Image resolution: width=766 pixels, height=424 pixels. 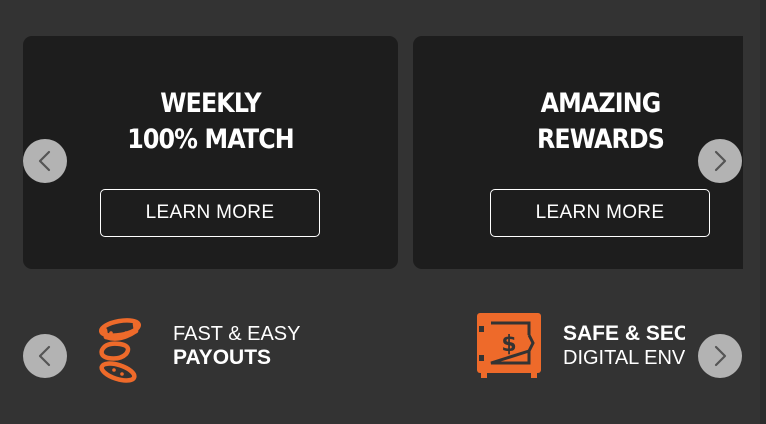 What do you see at coordinates (590, 122) in the screenshot?
I see `promo-title: AMAZING REWARDS` at bounding box center [590, 122].